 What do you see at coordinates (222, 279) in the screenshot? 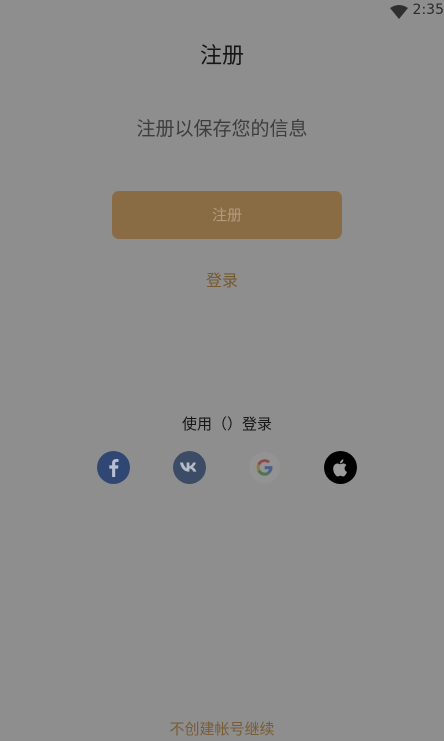
I see `login-link: 登录` at bounding box center [222, 279].